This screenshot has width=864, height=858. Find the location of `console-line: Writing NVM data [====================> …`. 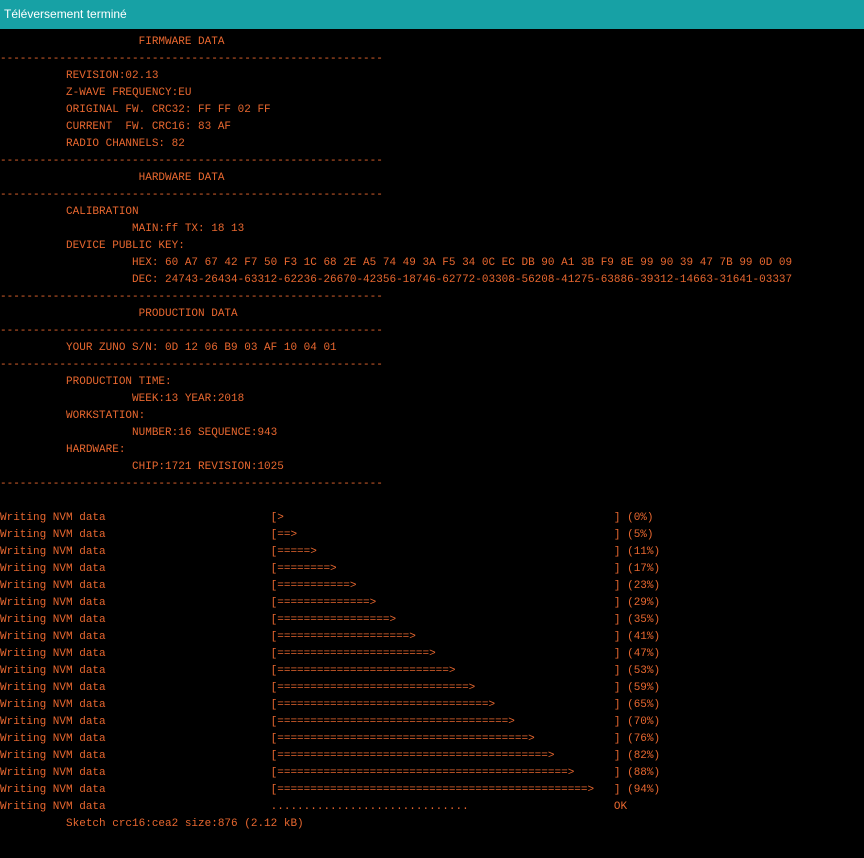

console-line: Writing NVM data [====================> … is located at coordinates (330, 637).